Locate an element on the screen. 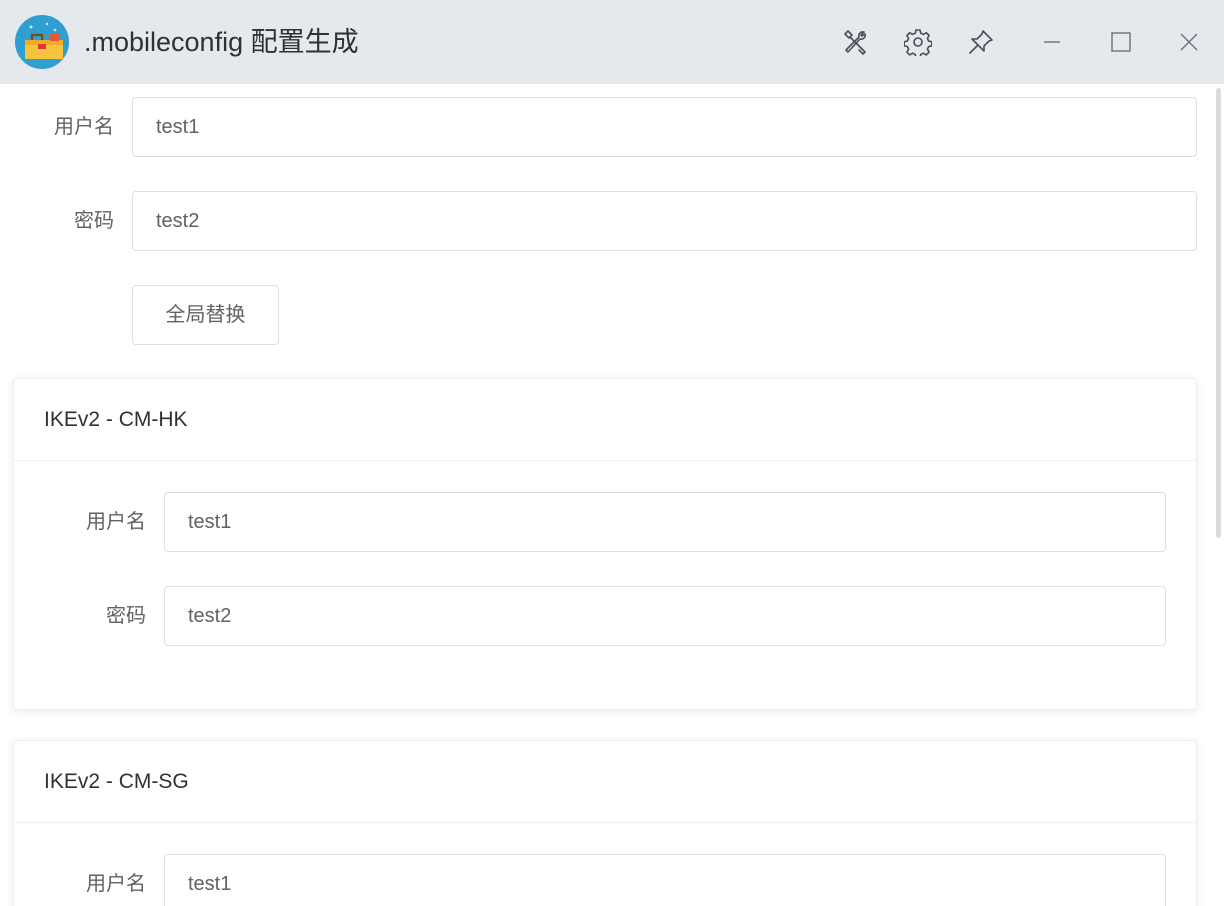 The image size is (1224, 906). global-password-input is located at coordinates (664, 221).